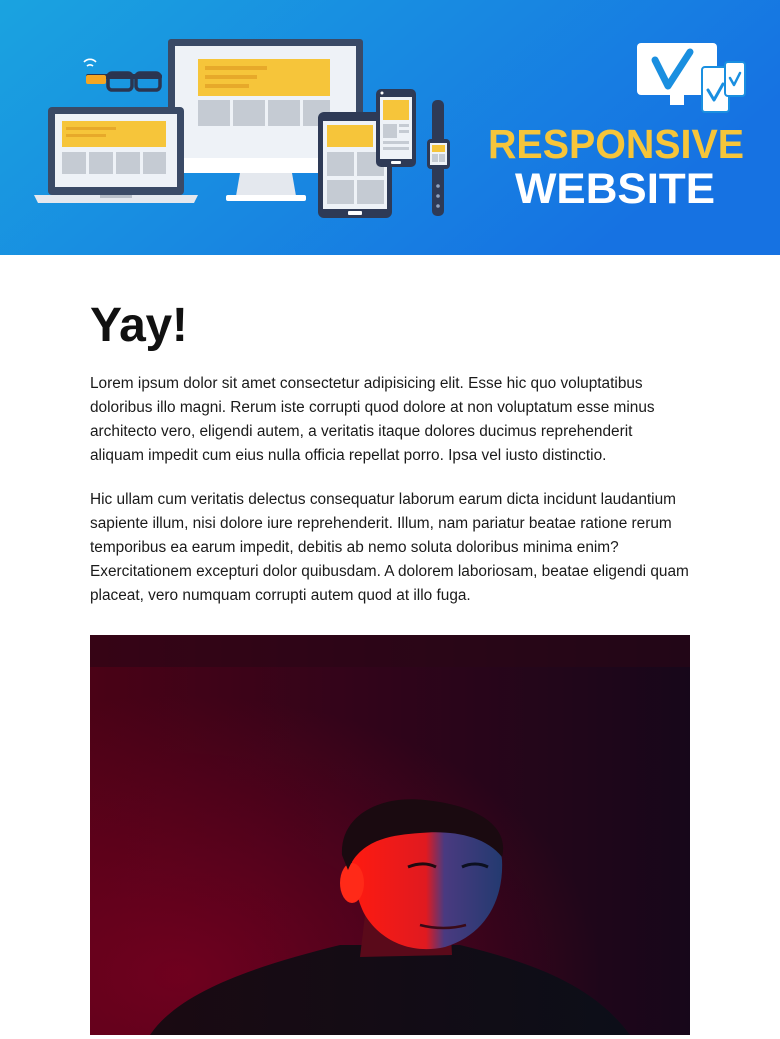 This screenshot has height=1039, width=780. What do you see at coordinates (616, 144) in the screenshot?
I see `brand-title-line1: RESPONSIVE` at bounding box center [616, 144].